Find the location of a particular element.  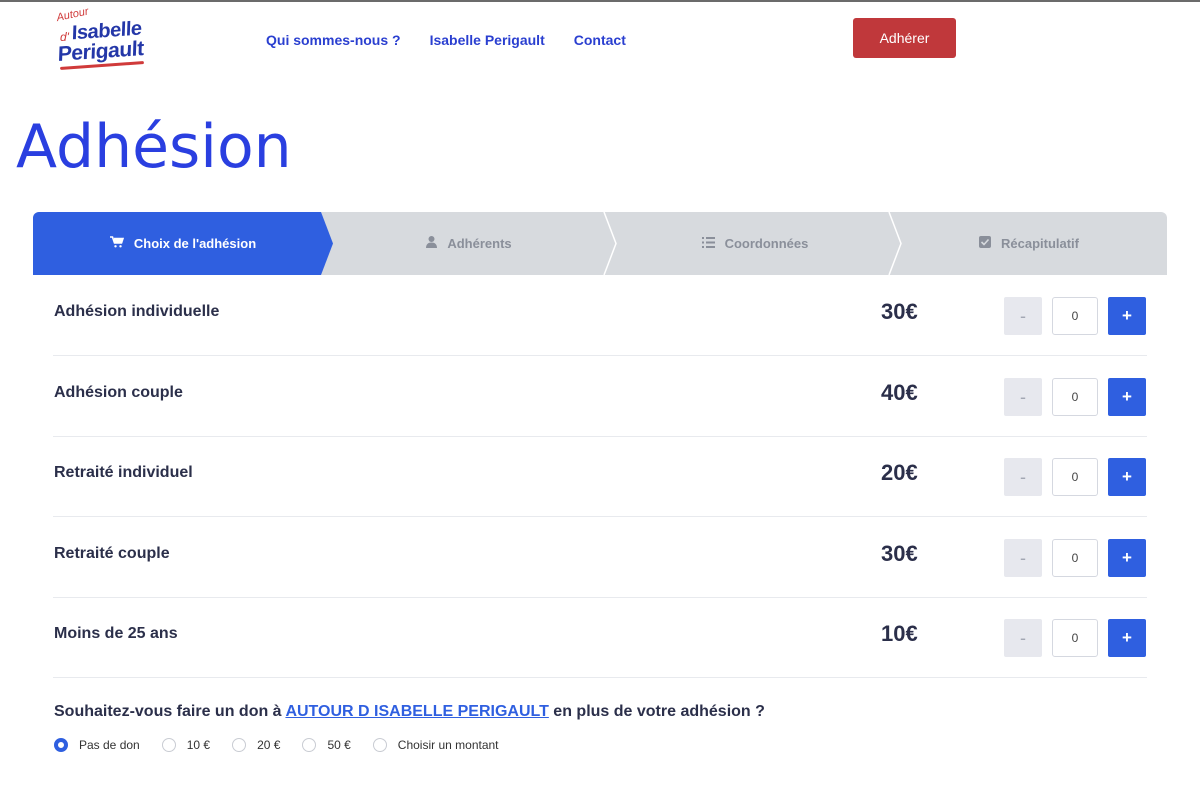

membership-price: 10€ is located at coordinates (899, 633).